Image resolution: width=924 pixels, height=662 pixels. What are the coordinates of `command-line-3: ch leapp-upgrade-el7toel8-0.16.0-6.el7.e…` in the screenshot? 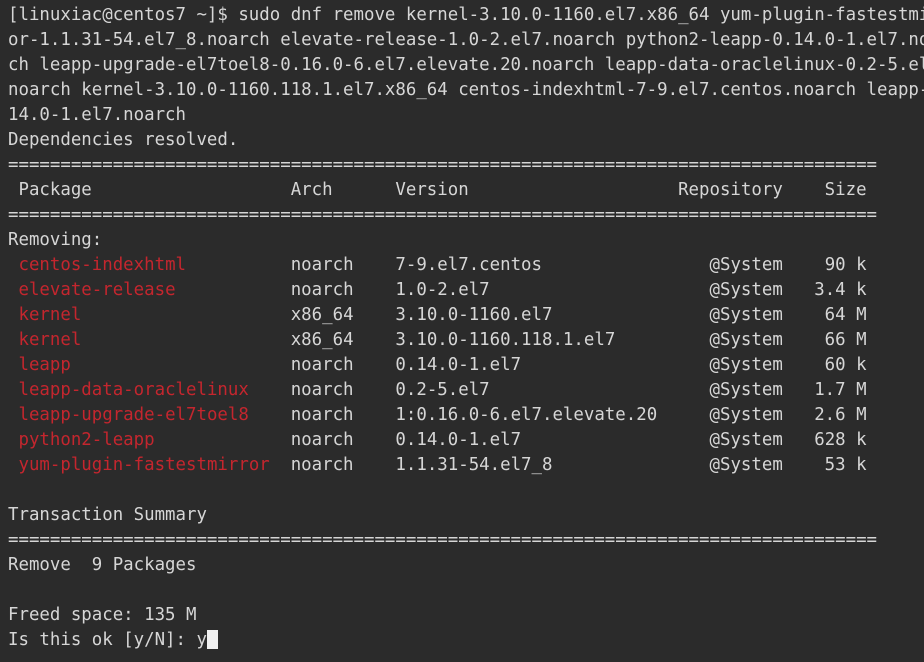 It's located at (466, 65).